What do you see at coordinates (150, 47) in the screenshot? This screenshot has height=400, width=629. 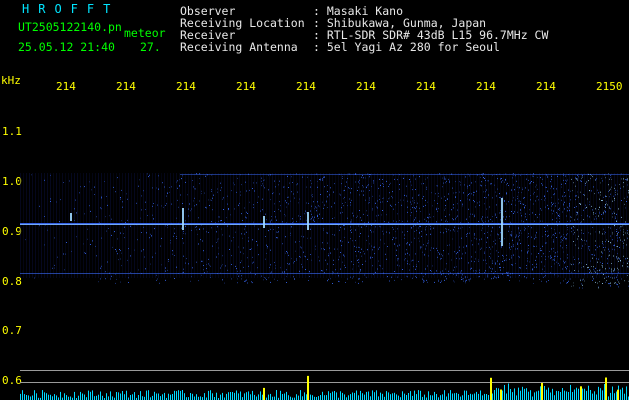 I see `detection-count: 27.` at bounding box center [150, 47].